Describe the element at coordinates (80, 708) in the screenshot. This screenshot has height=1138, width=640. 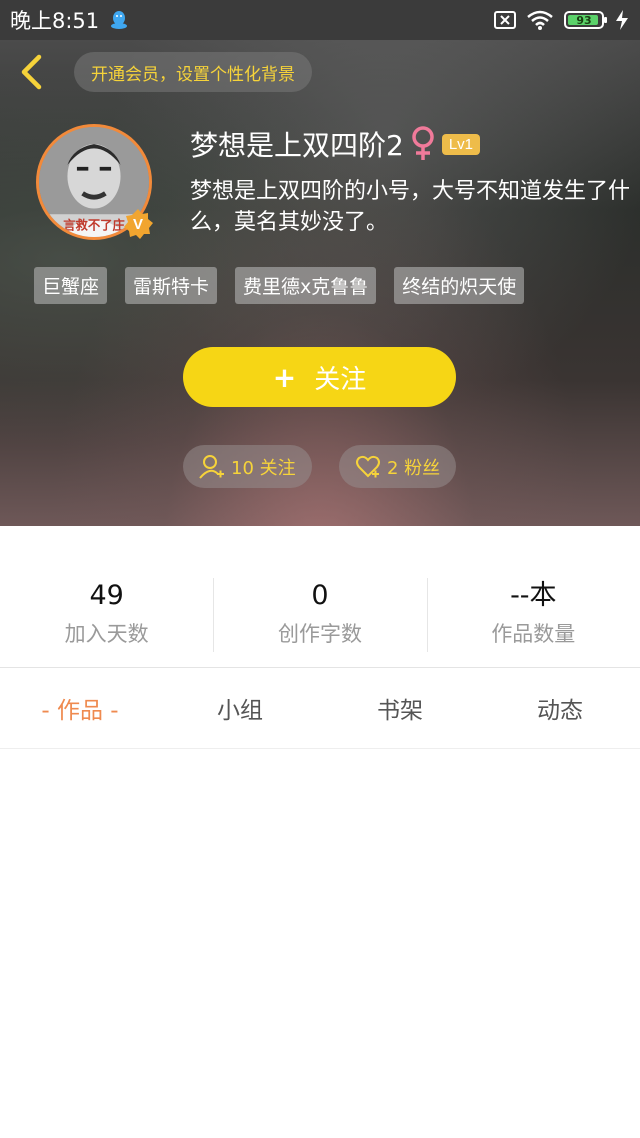
I see `tab-works: - 作品 -` at that location.